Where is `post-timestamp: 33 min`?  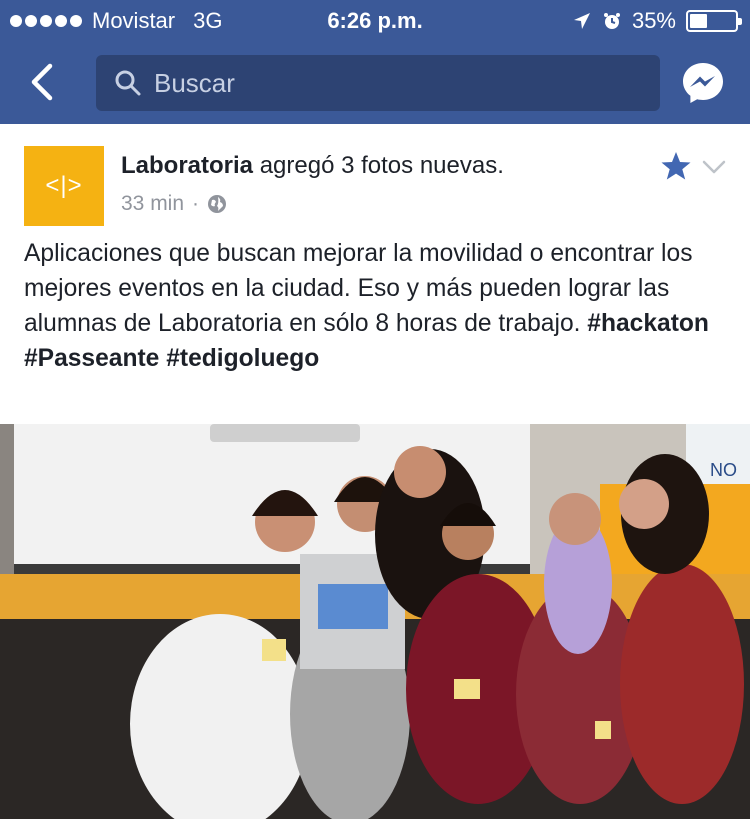 post-timestamp: 33 min is located at coordinates (152, 204).